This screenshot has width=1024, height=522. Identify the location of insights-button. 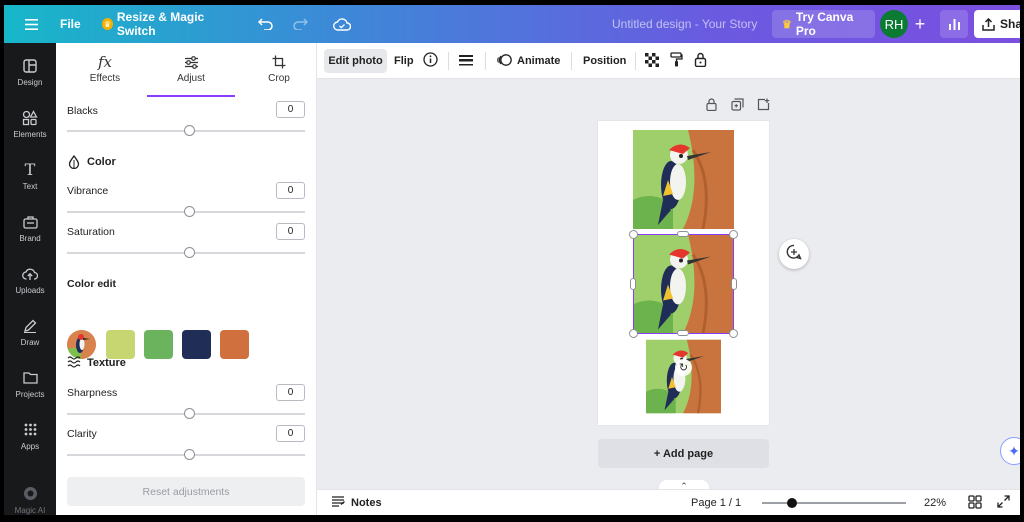
(954, 24).